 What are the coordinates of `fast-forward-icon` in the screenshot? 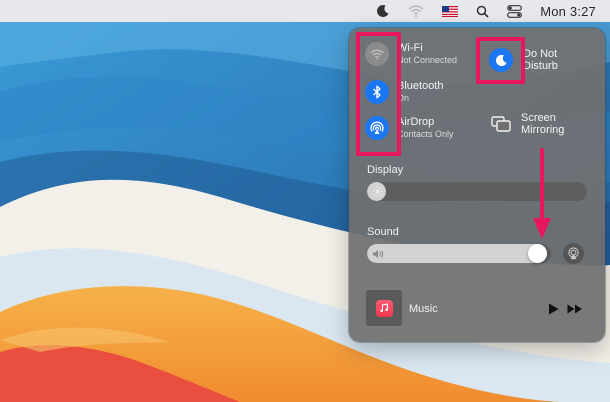 It's located at (574, 309).